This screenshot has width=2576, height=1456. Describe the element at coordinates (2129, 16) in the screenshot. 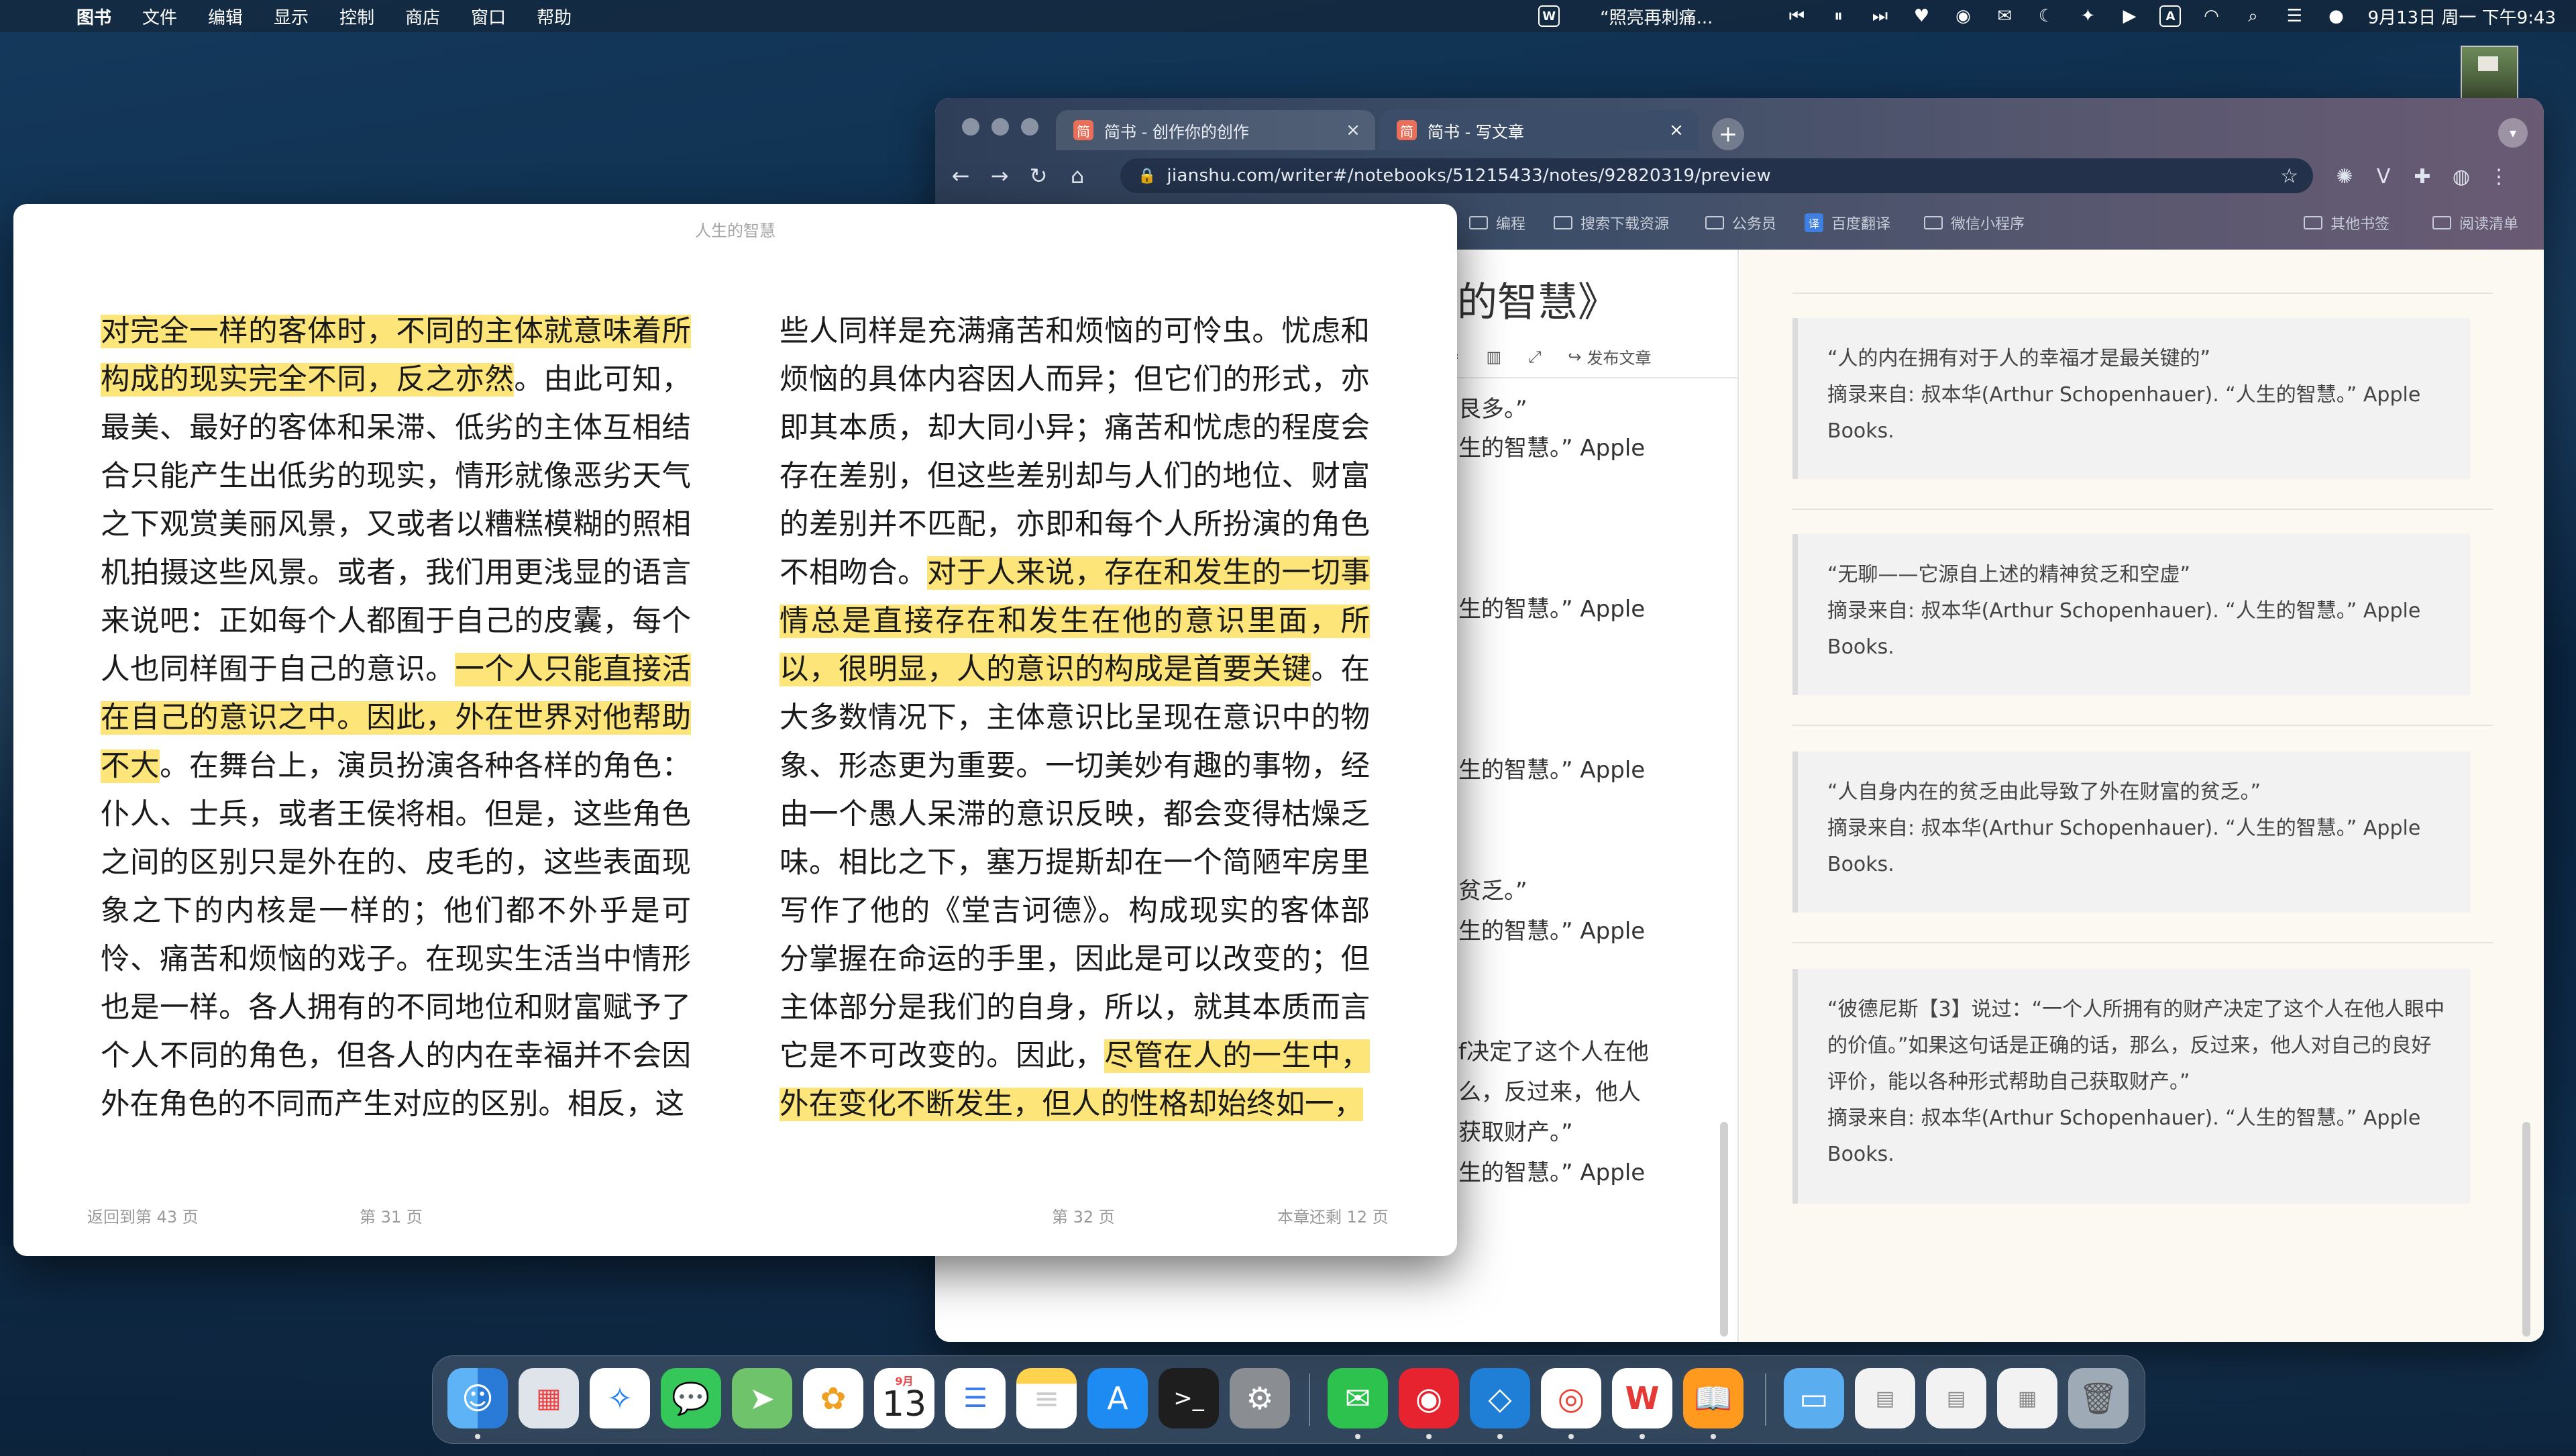

I see `play-circle-icon: ▶` at that location.